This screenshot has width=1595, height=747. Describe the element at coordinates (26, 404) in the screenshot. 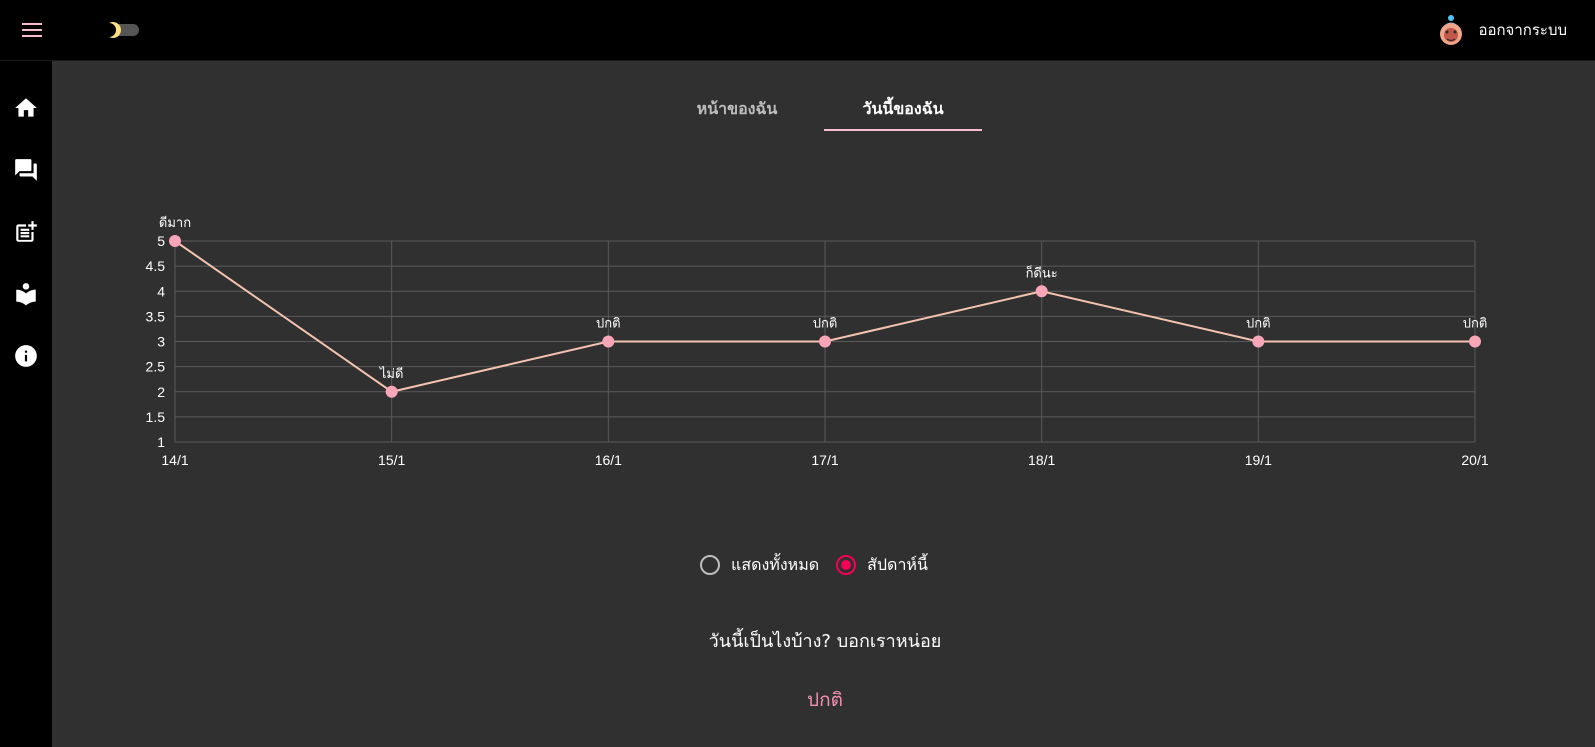

I see `sidebar` at that location.